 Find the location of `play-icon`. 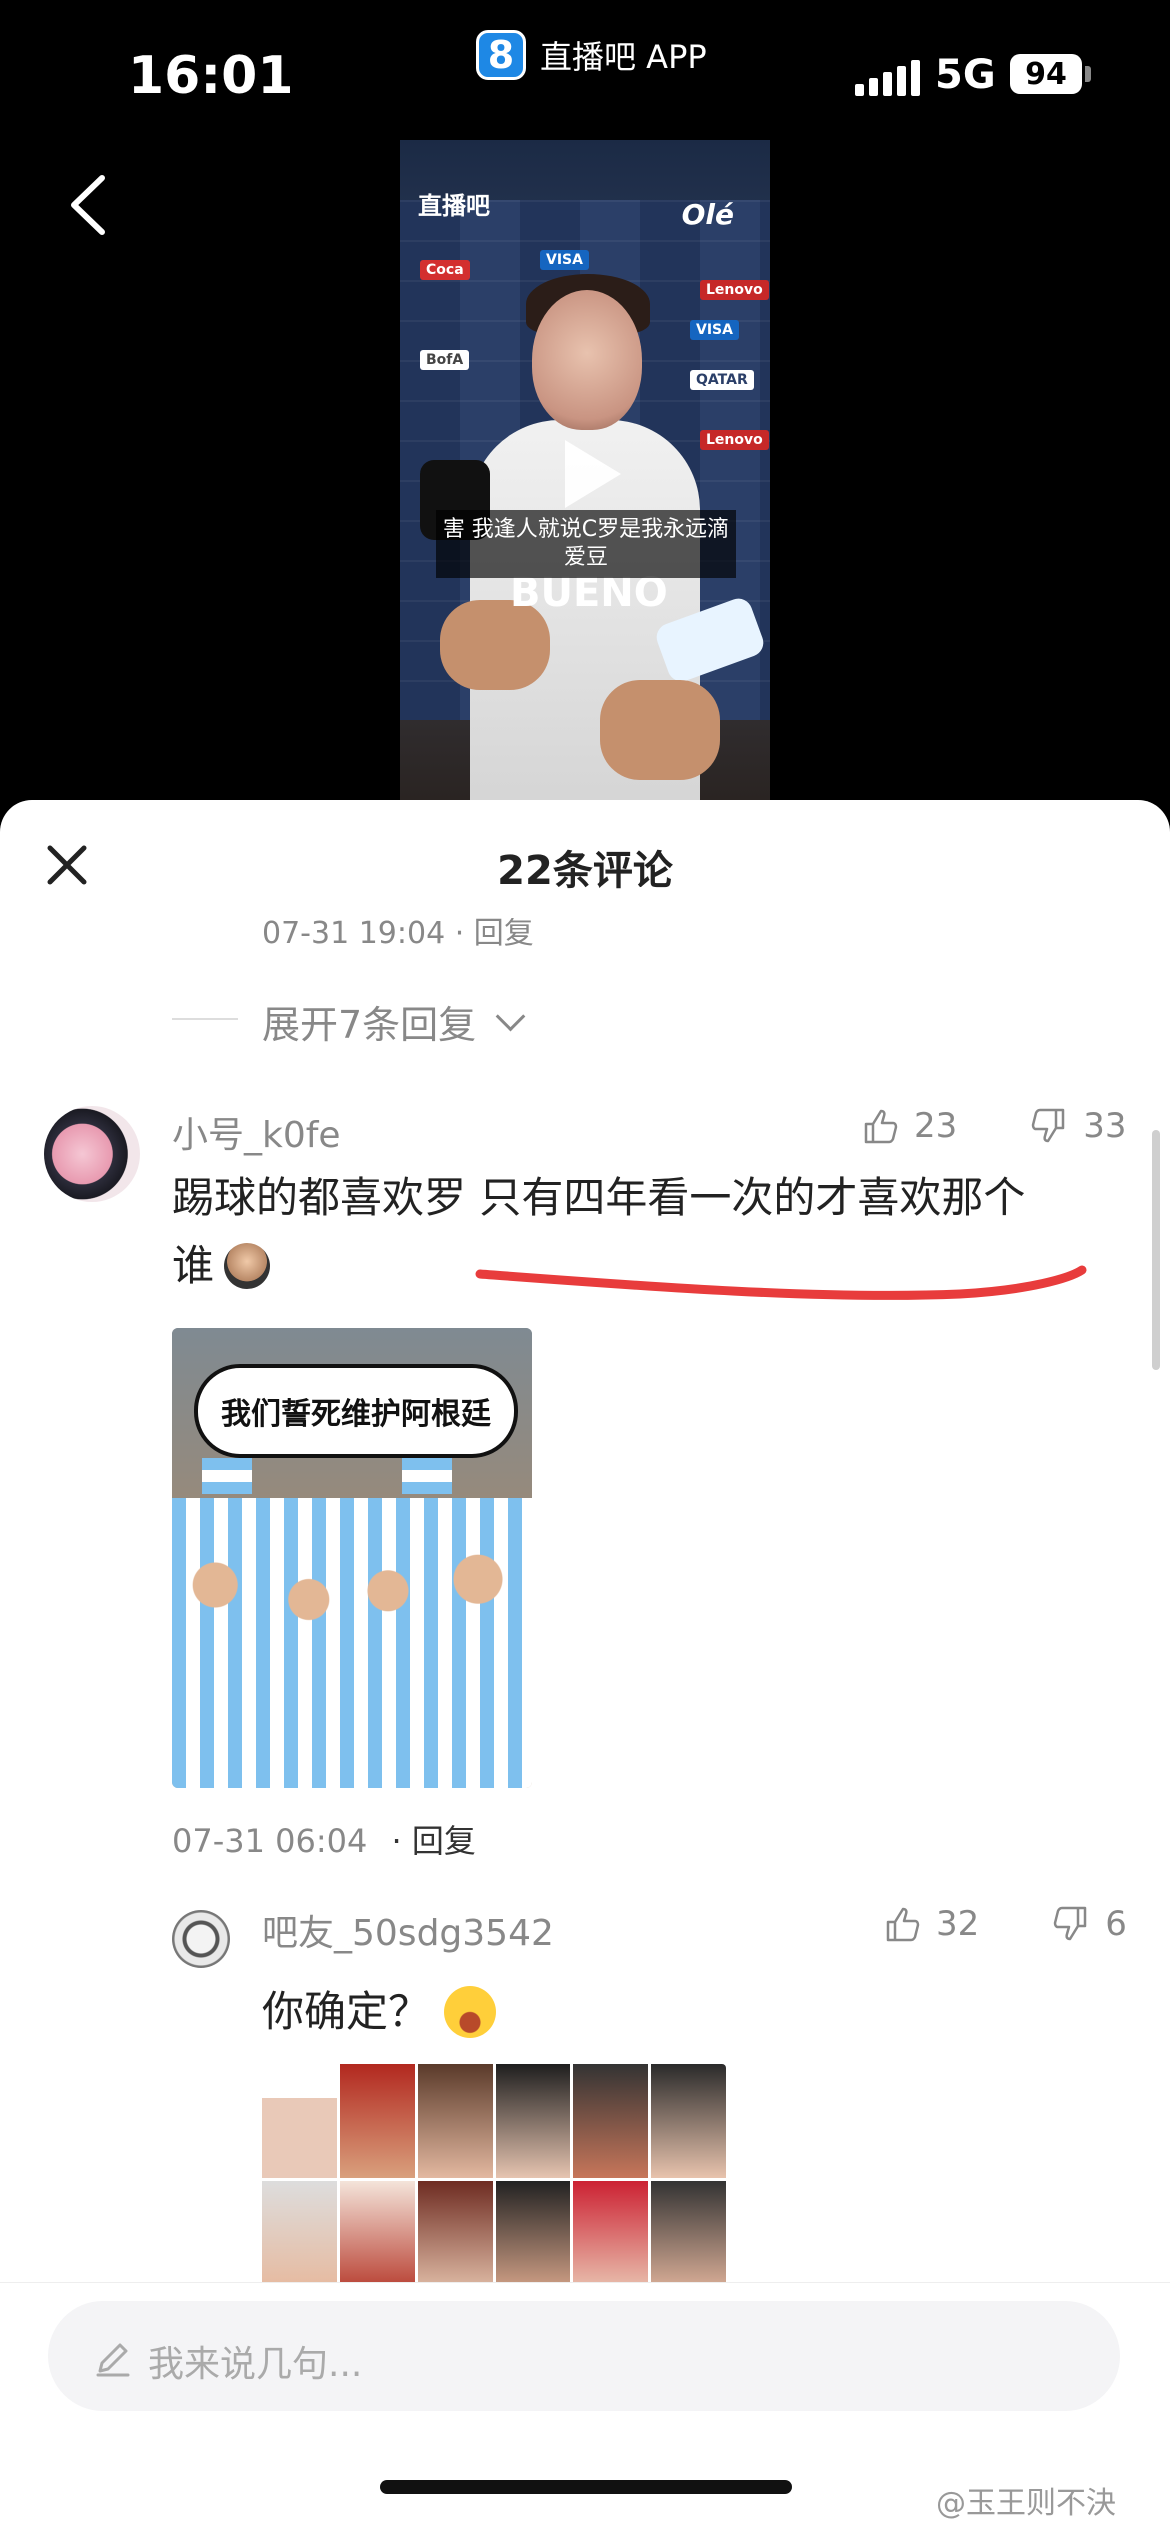

play-icon is located at coordinates (593, 474).